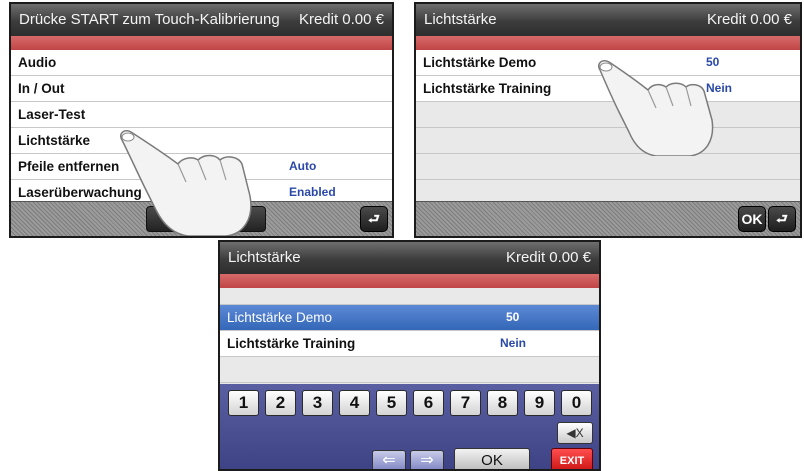  Describe the element at coordinates (149, 19) in the screenshot. I see `screen-title: Drücke START zum Touch-Kalibrierung` at that location.